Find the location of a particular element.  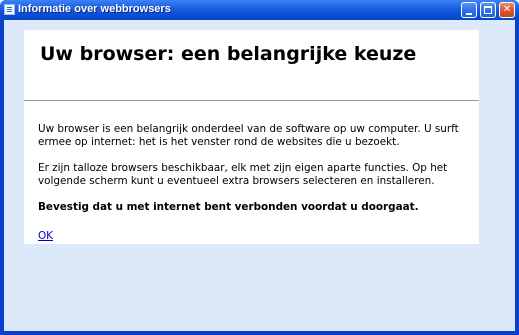

app-window-icon is located at coordinates (9, 9).